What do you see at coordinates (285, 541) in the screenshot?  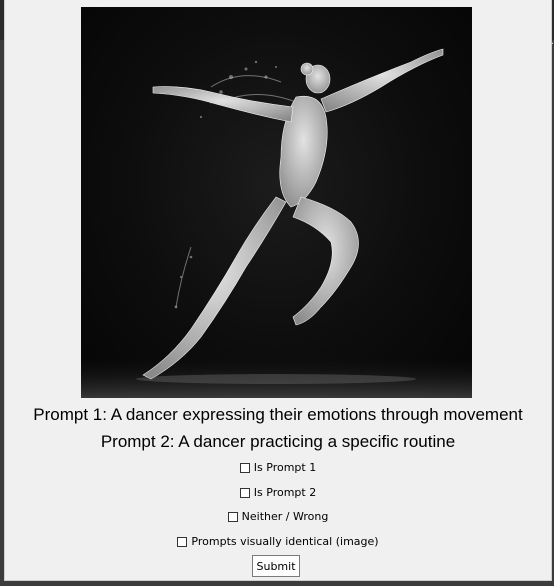 I see `identical-label: Prompts visually identical (image)` at bounding box center [285, 541].